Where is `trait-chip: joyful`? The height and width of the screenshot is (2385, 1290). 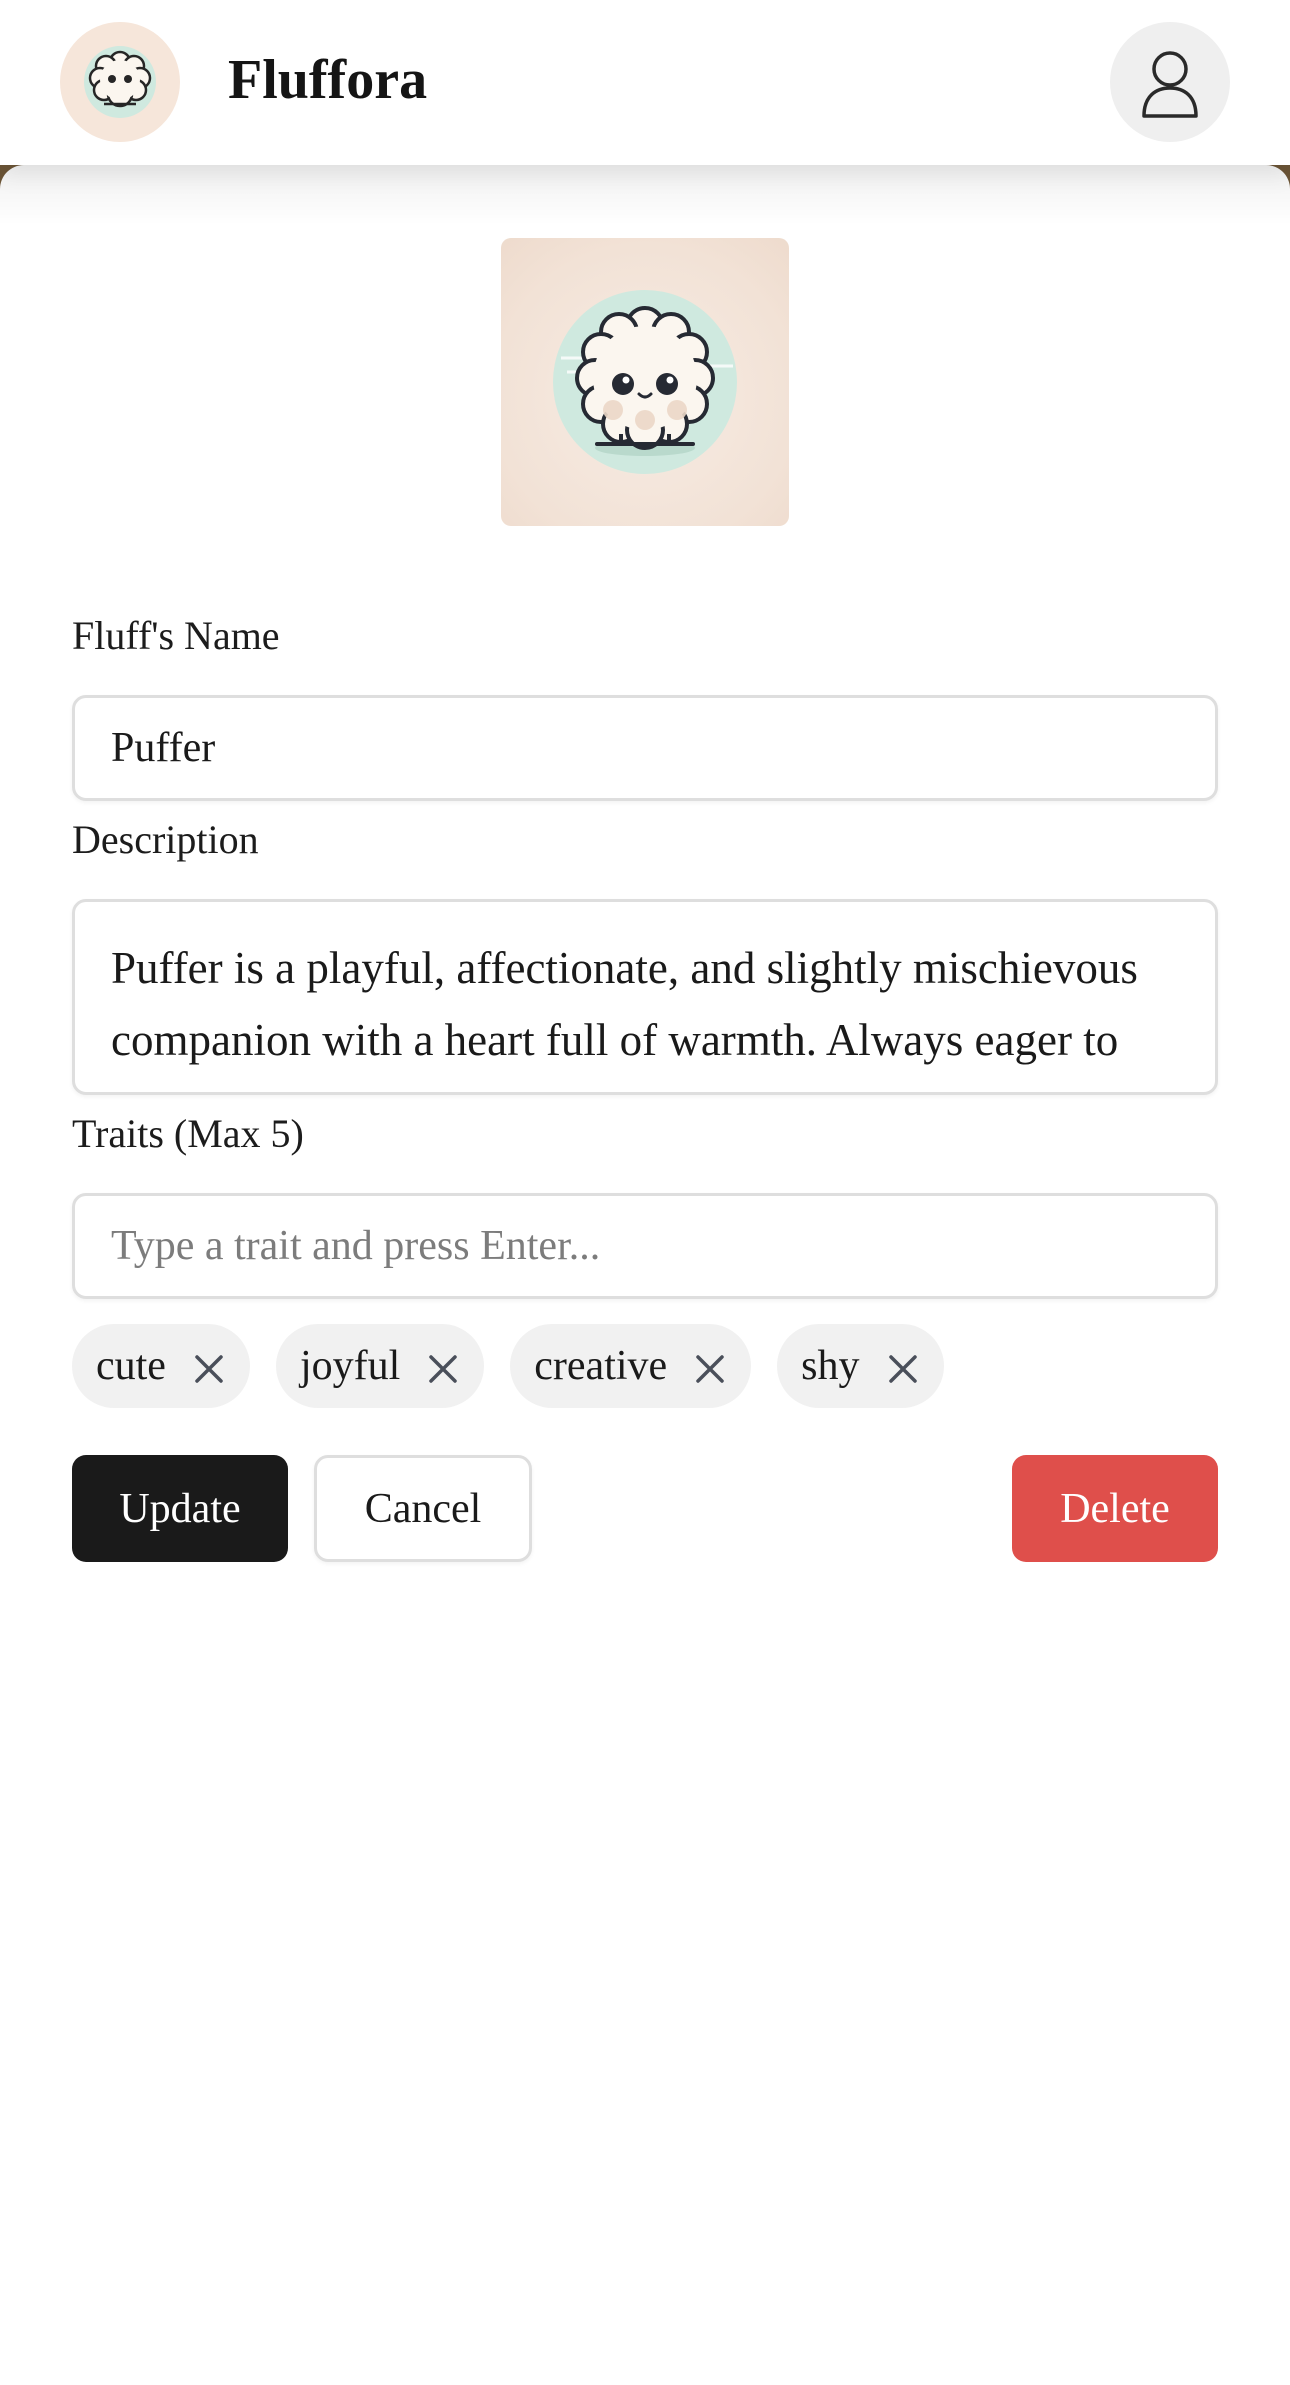
trait-chip: joyful is located at coordinates (380, 1366).